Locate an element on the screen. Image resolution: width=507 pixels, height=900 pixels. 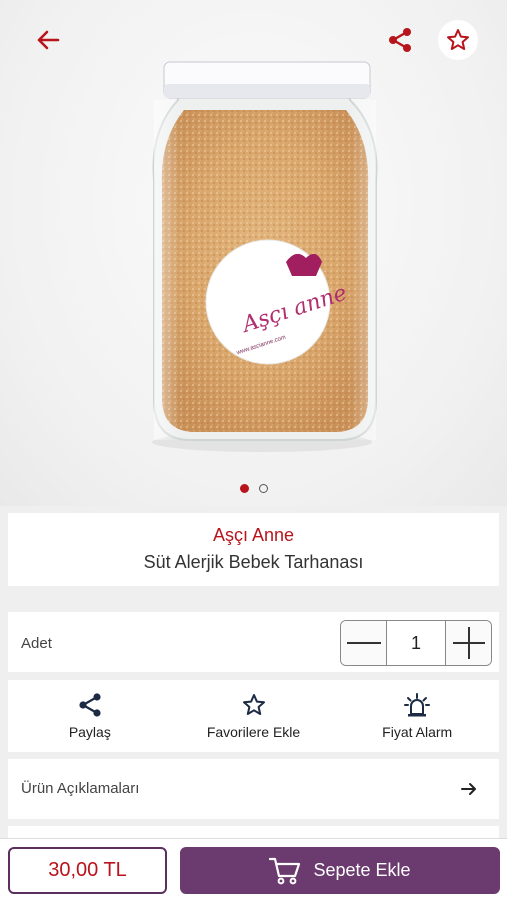
share-action: Paylaş is located at coordinates (90, 716).